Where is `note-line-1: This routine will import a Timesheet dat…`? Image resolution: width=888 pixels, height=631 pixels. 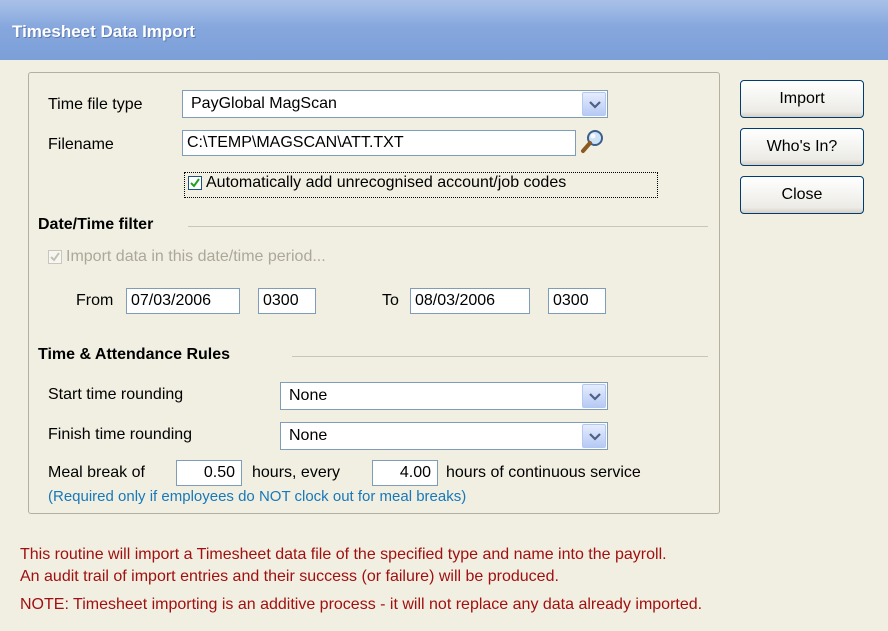
note-line-1: This routine will import a Timesheet dat… is located at coordinates (343, 554).